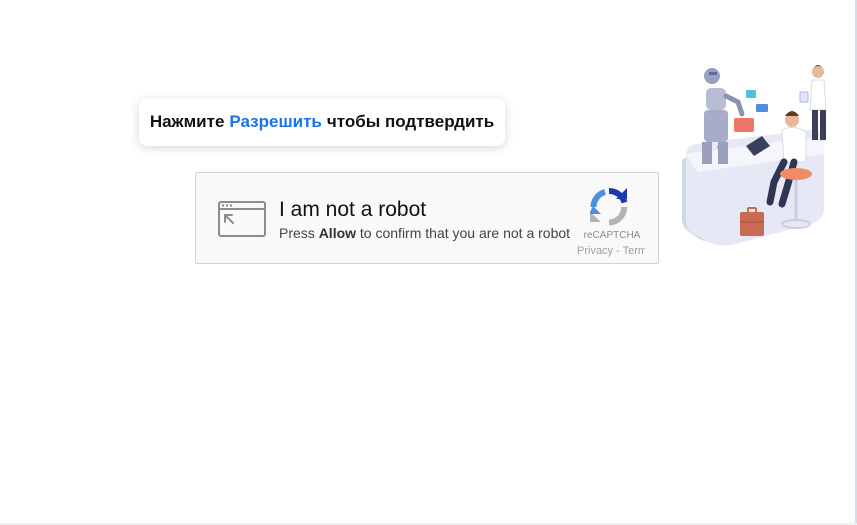 The height and width of the screenshot is (525, 857). Describe the element at coordinates (297, 233) in the screenshot. I see `subtitle-prefix: Press` at that location.